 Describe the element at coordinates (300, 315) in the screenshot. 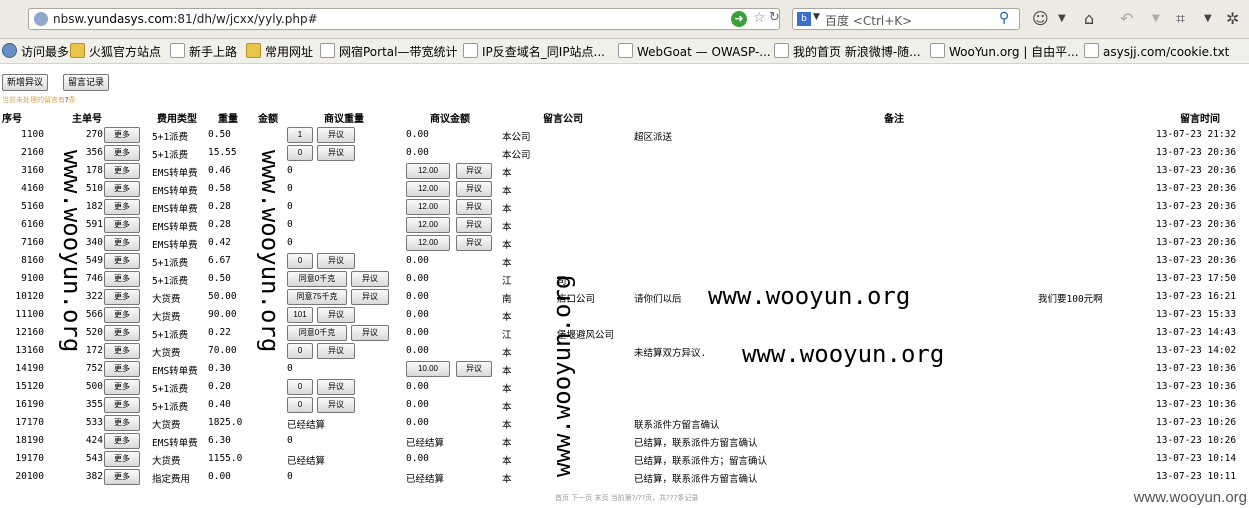

I see `agreed-weight-button: 101` at that location.